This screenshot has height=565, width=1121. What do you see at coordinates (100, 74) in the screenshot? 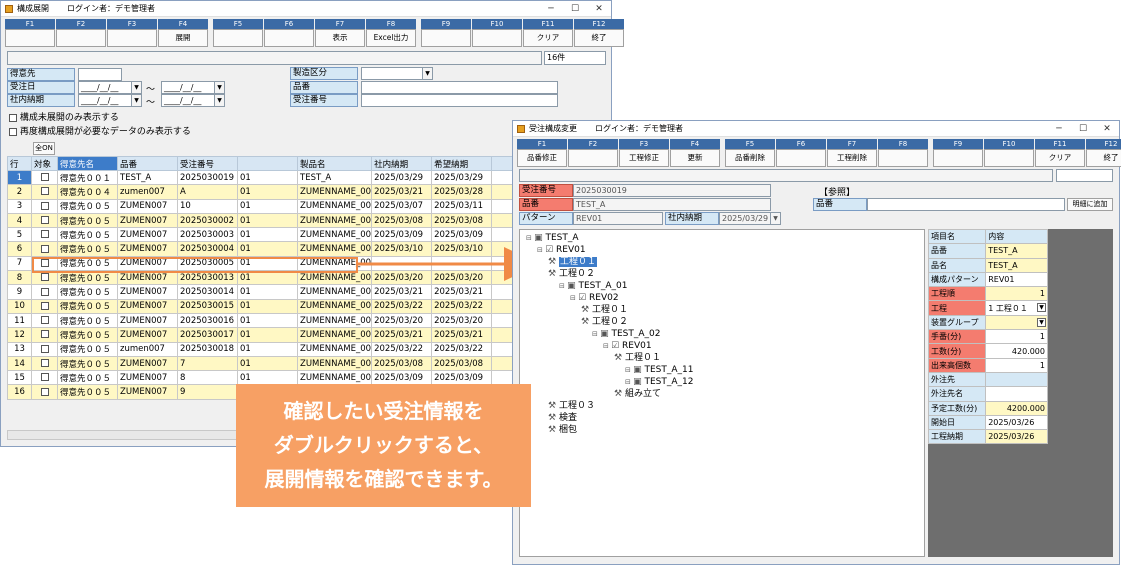
I see `customer-input` at bounding box center [100, 74].